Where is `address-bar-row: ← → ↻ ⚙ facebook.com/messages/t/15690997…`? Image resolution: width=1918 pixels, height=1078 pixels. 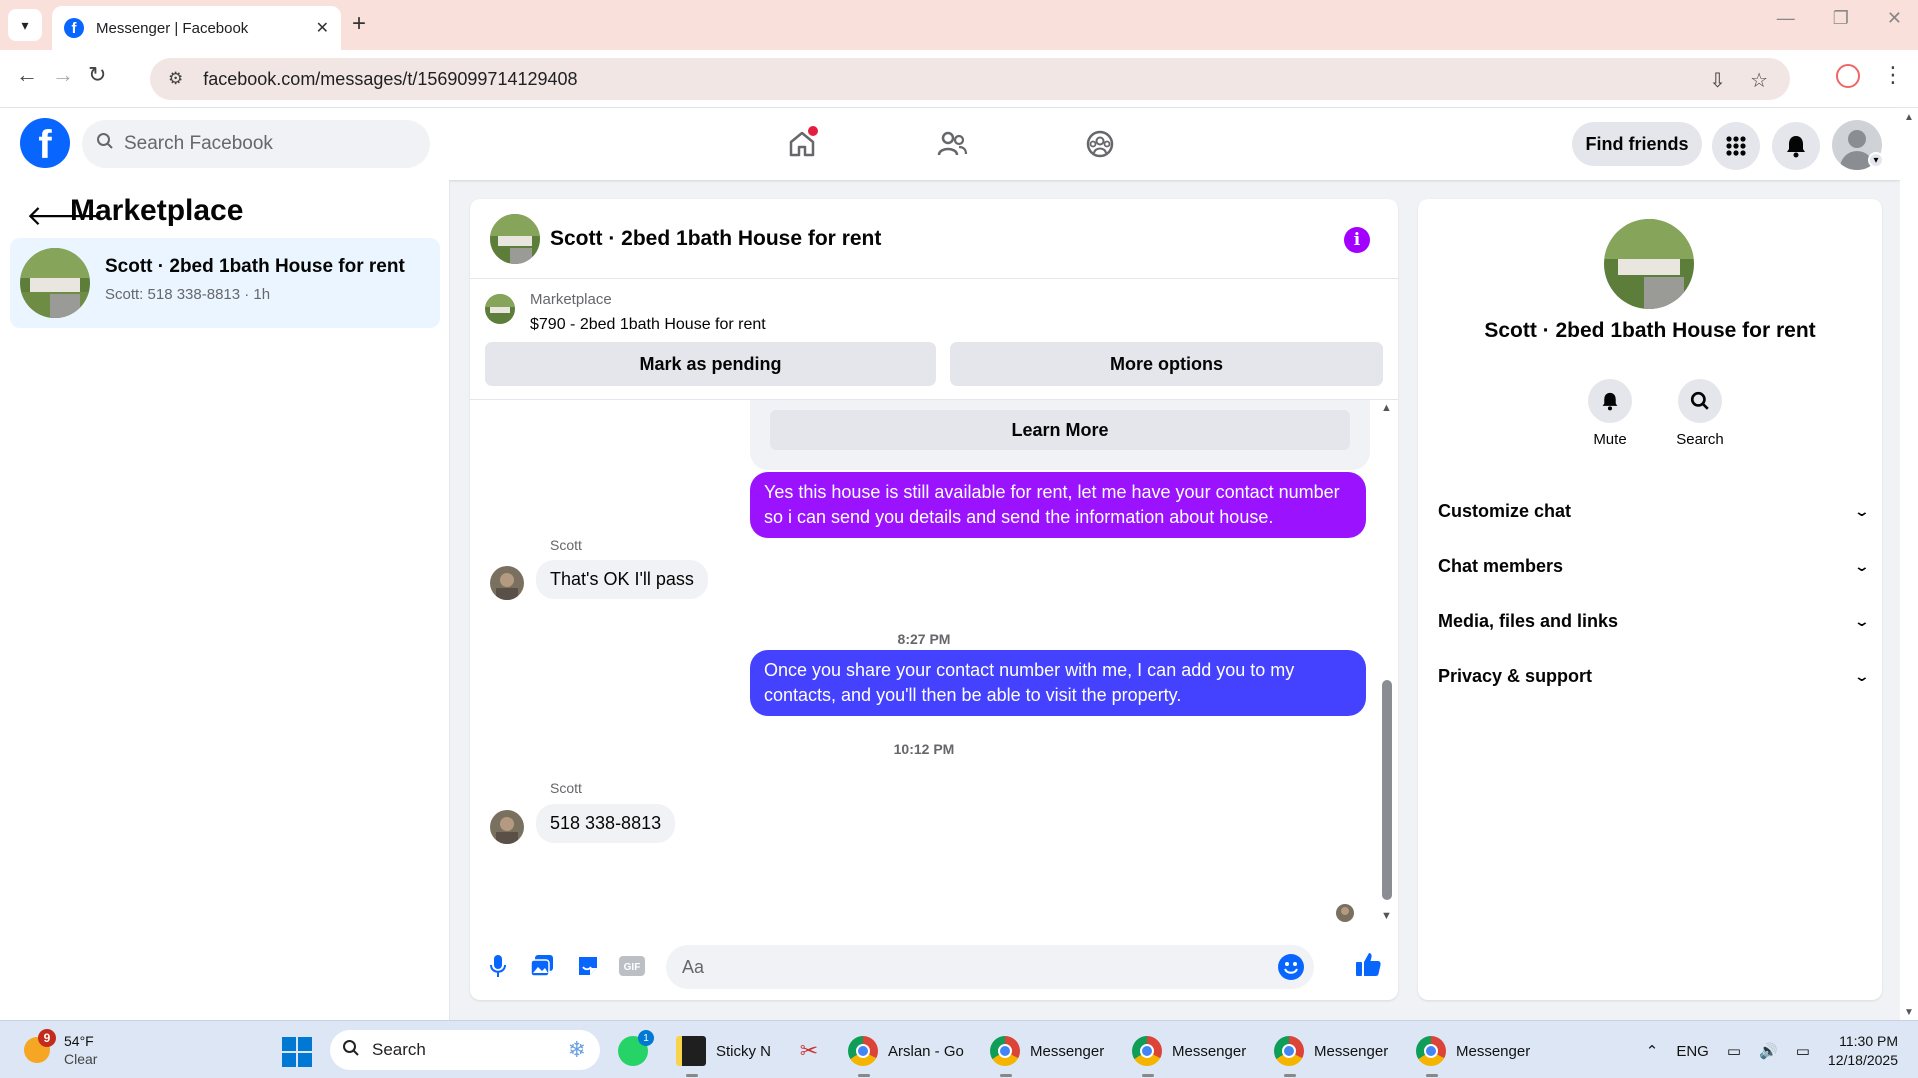 address-bar-row: ← → ↻ ⚙ facebook.com/messages/t/15690997… is located at coordinates (959, 79).